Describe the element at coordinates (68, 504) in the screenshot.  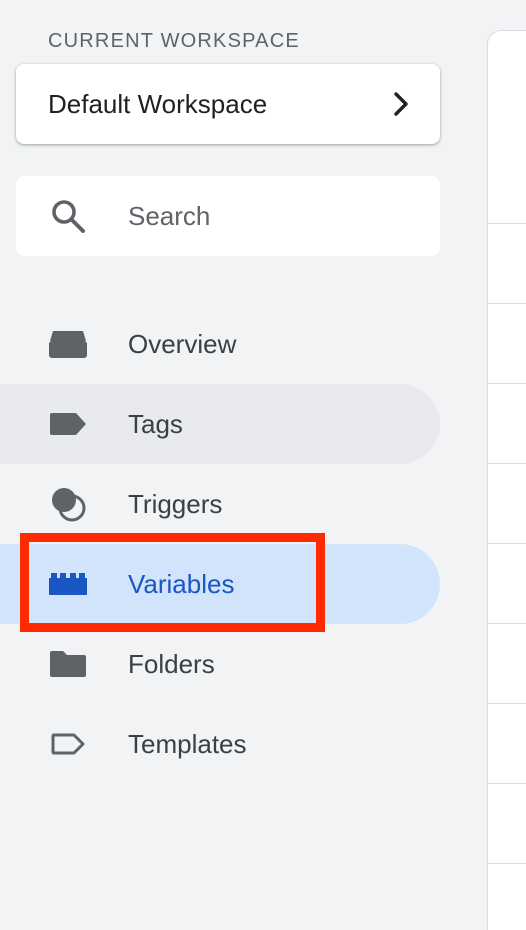
I see `trigger-icon` at that location.